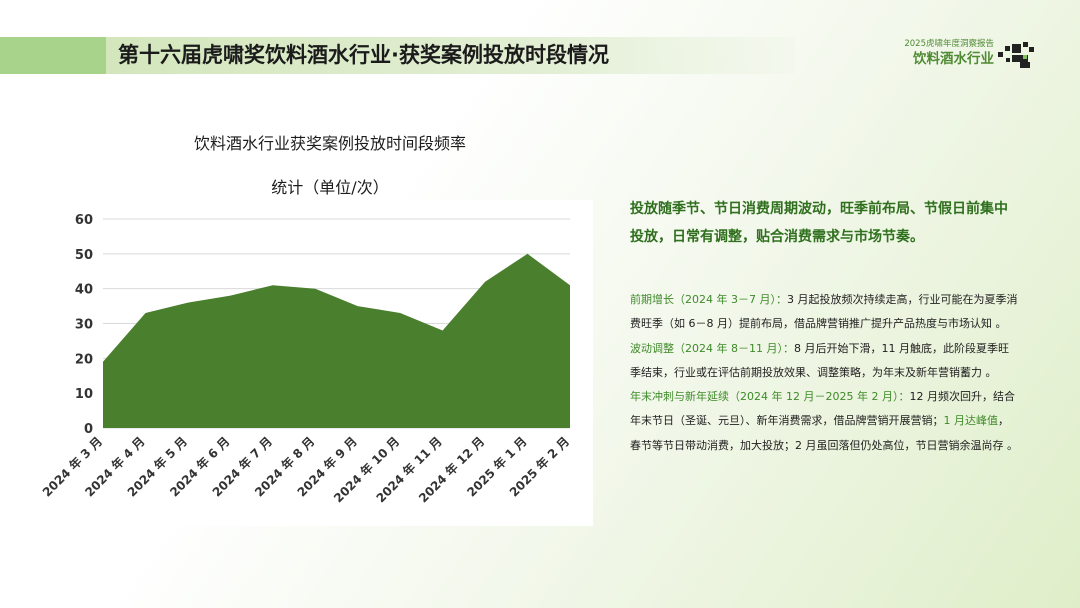 Image resolution: width=1080 pixels, height=608 pixels. What do you see at coordinates (708, 299) in the screenshot?
I see `section-heading: 前期增长（2024 年 3－7 月）：` at bounding box center [708, 299].